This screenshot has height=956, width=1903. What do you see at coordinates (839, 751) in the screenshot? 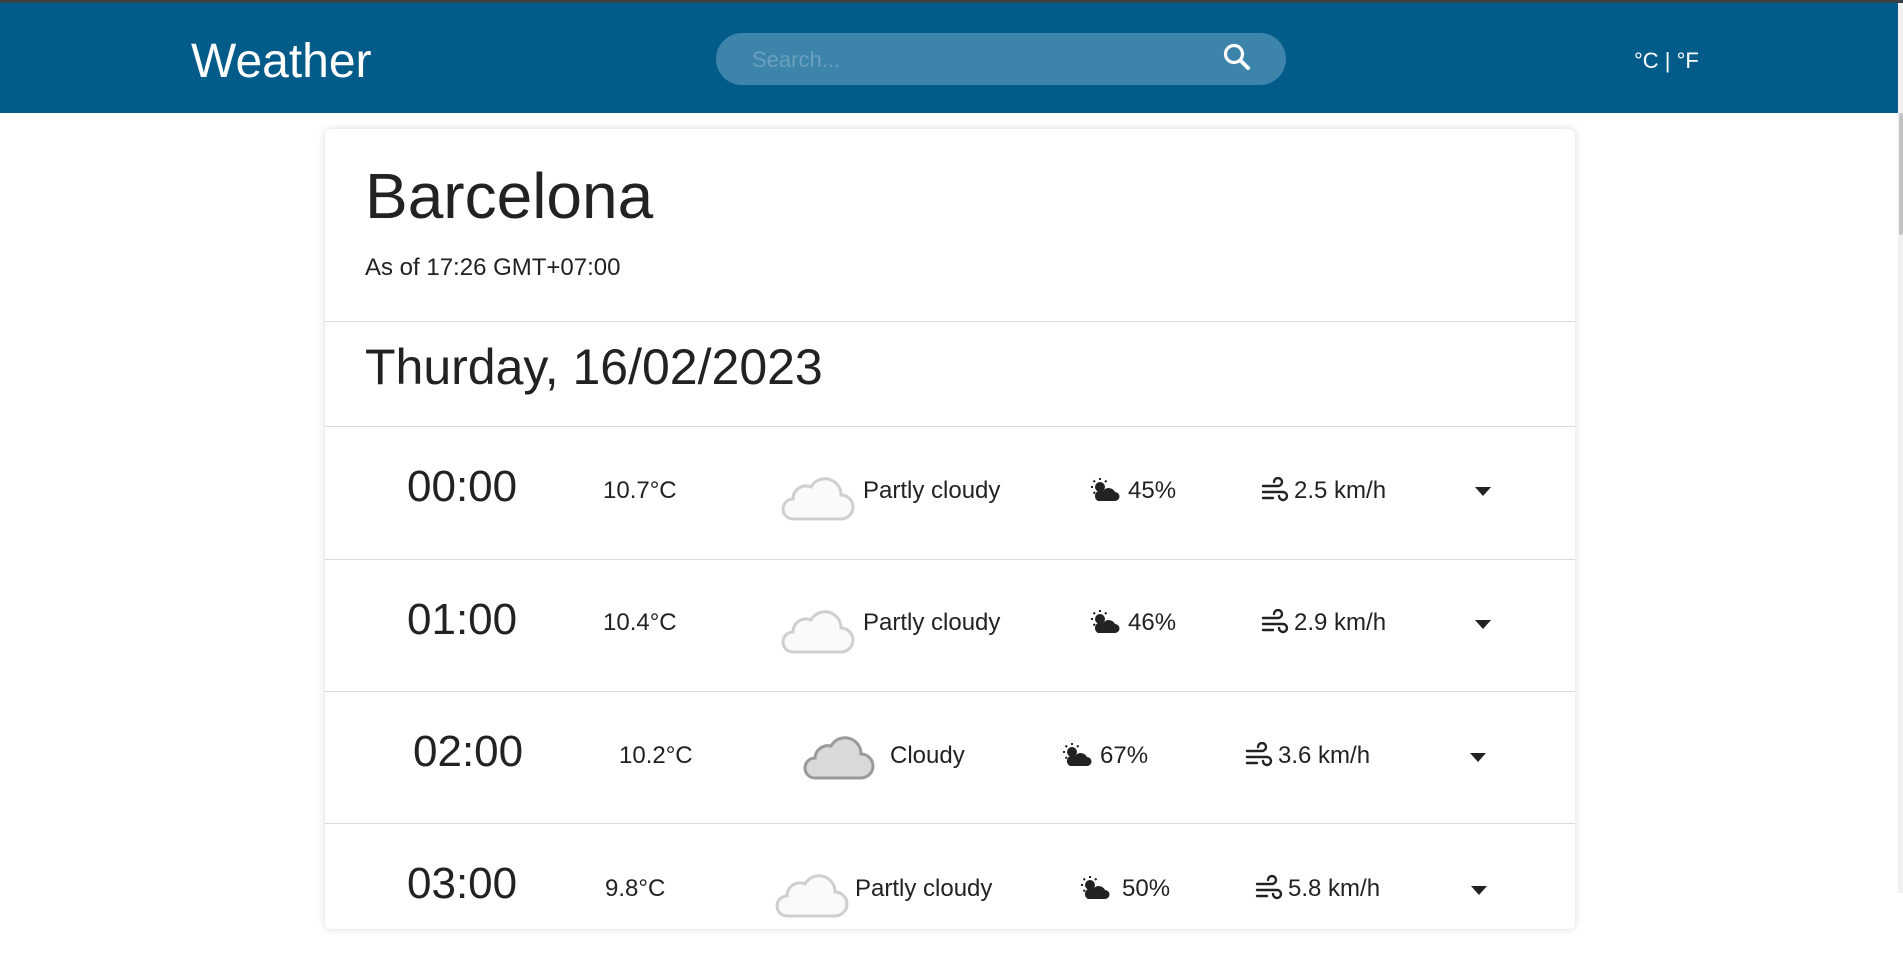
I see `moon-cloudy-icon` at bounding box center [839, 751].